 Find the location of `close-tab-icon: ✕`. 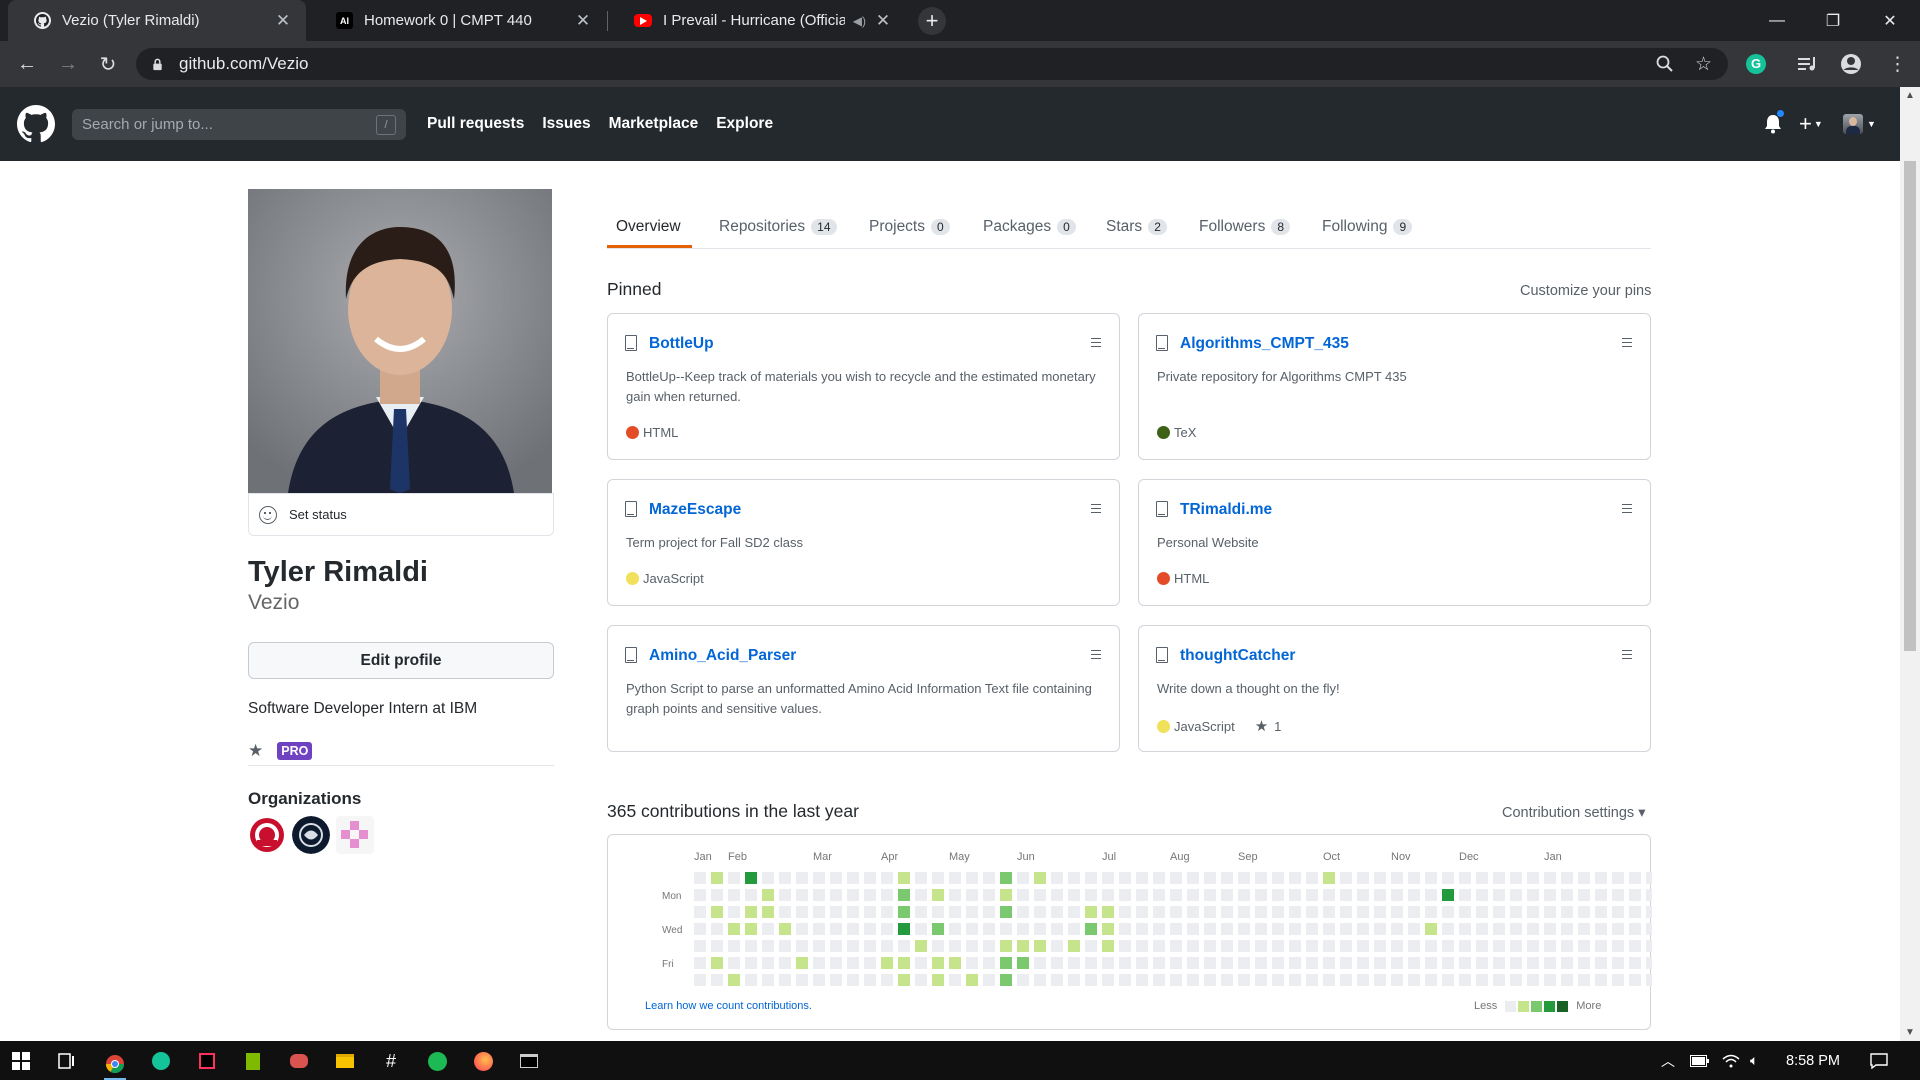

close-tab-icon: ✕ is located at coordinates (883, 21).